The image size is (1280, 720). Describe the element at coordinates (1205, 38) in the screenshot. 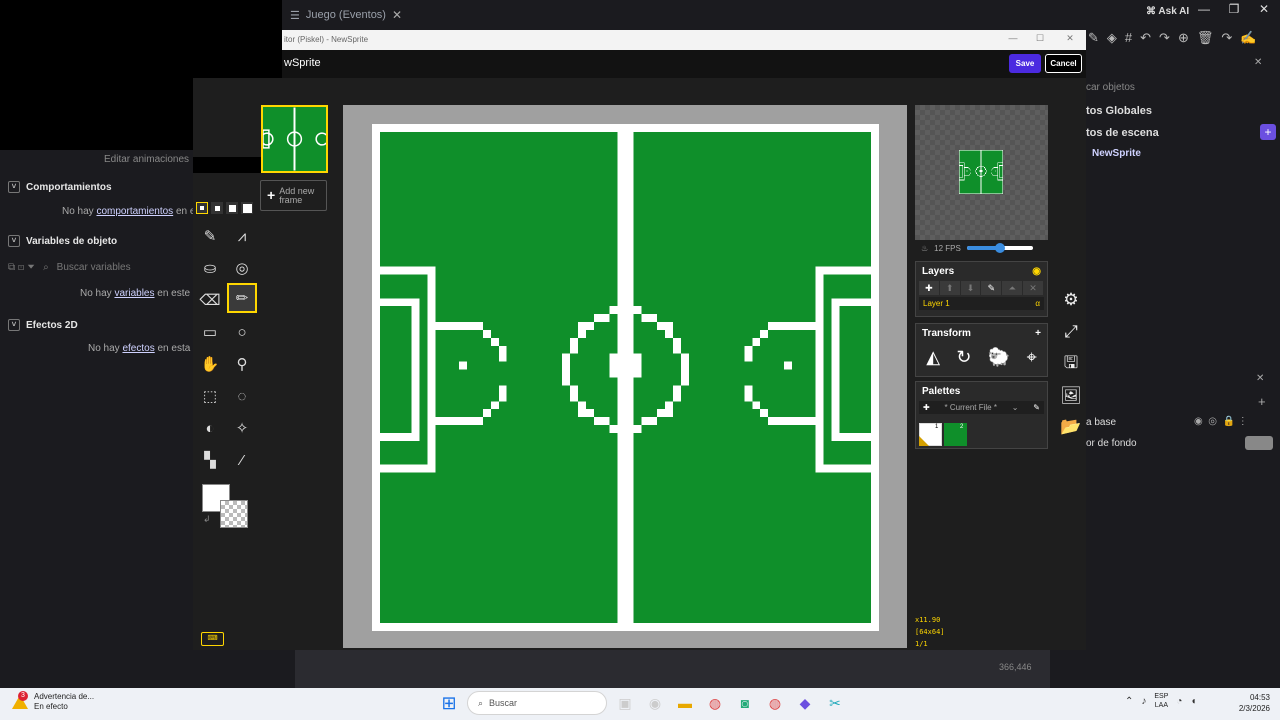

I see `delete-icon: 🗑` at that location.